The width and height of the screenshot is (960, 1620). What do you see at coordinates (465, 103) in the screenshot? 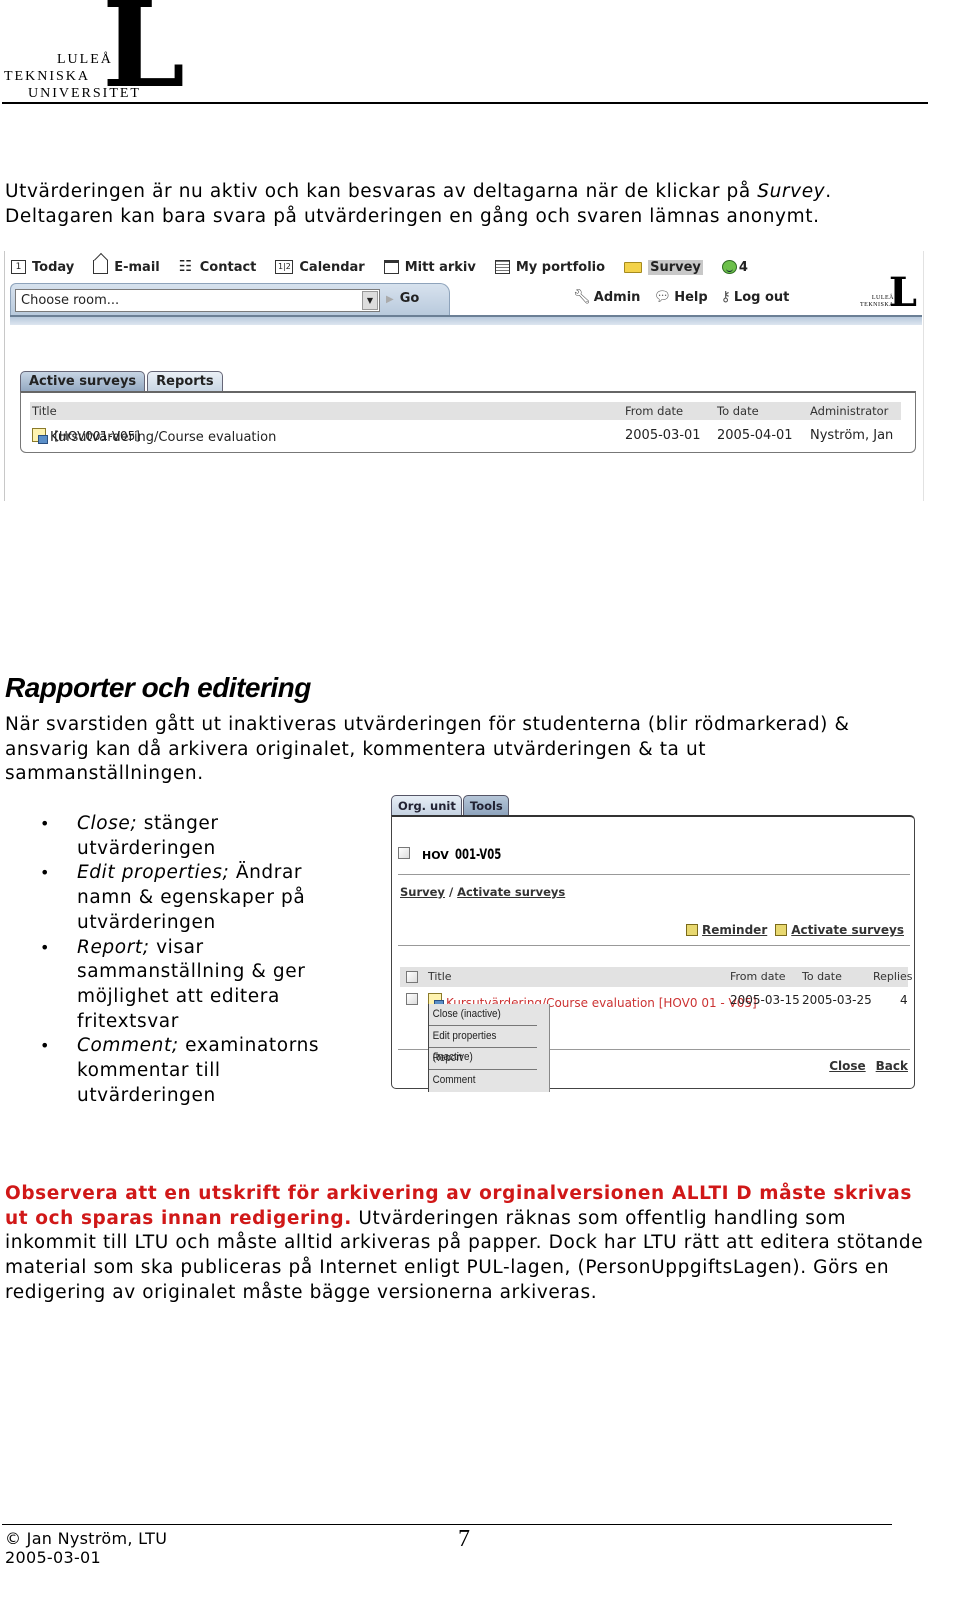
I see `header-divider` at bounding box center [465, 103].